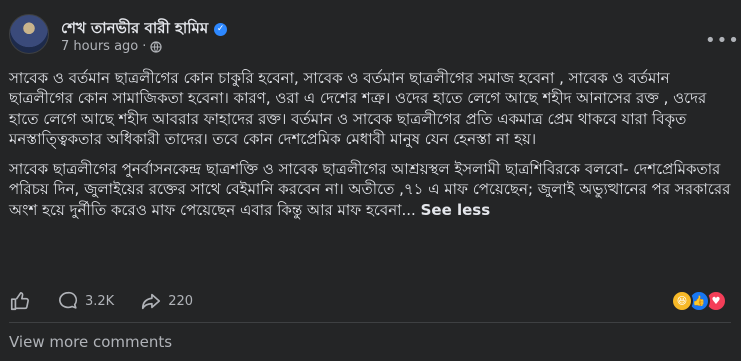  What do you see at coordinates (682, 301) in the screenshot?
I see `haha-icon: 😆` at bounding box center [682, 301].